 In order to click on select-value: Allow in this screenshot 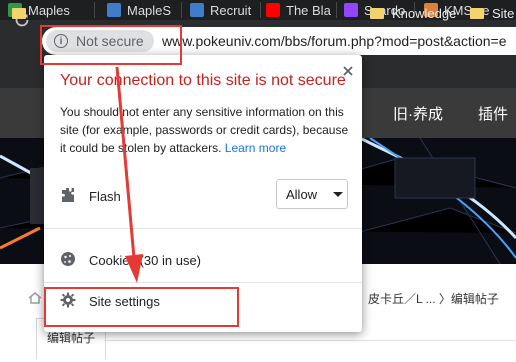, I will do `click(302, 194)`.